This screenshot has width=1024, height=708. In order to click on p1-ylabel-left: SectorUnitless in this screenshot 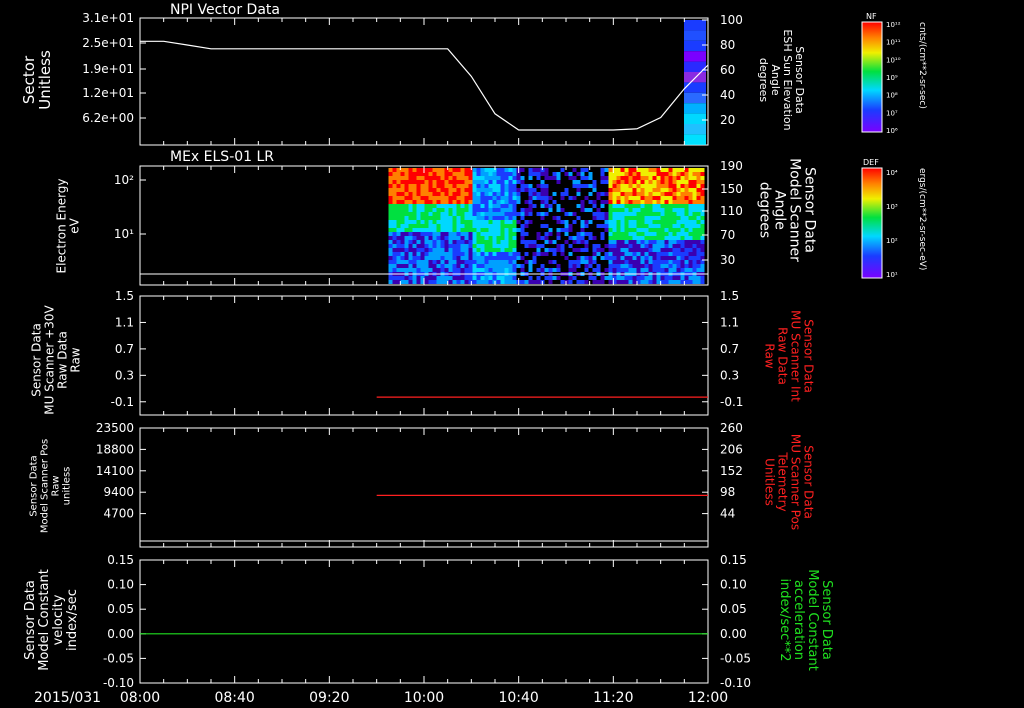, I will do `click(37, 80)`.